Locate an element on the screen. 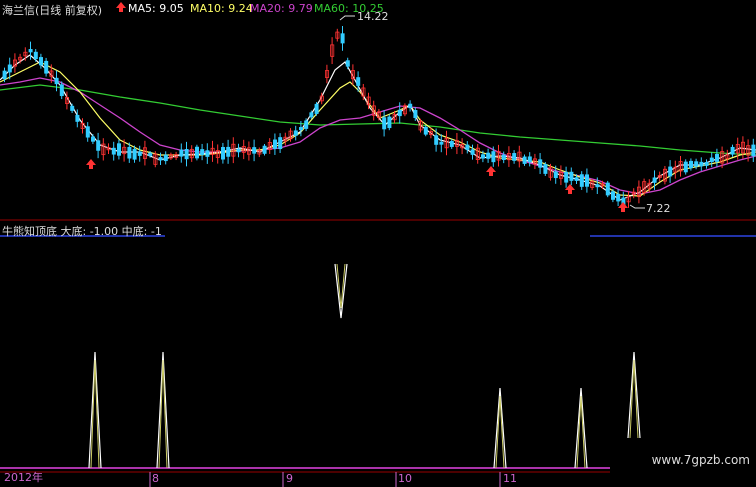 The height and width of the screenshot is (487, 756). low-pointer is located at coordinates (637, 206).